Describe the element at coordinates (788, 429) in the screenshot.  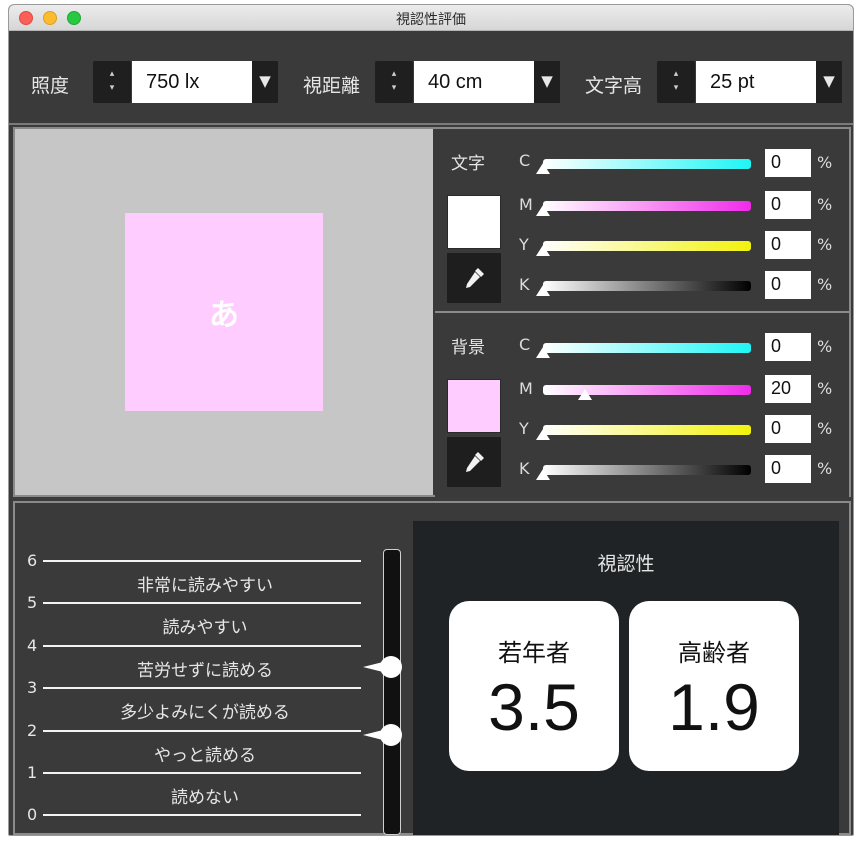
I see `background-yellow-field: 0` at that location.